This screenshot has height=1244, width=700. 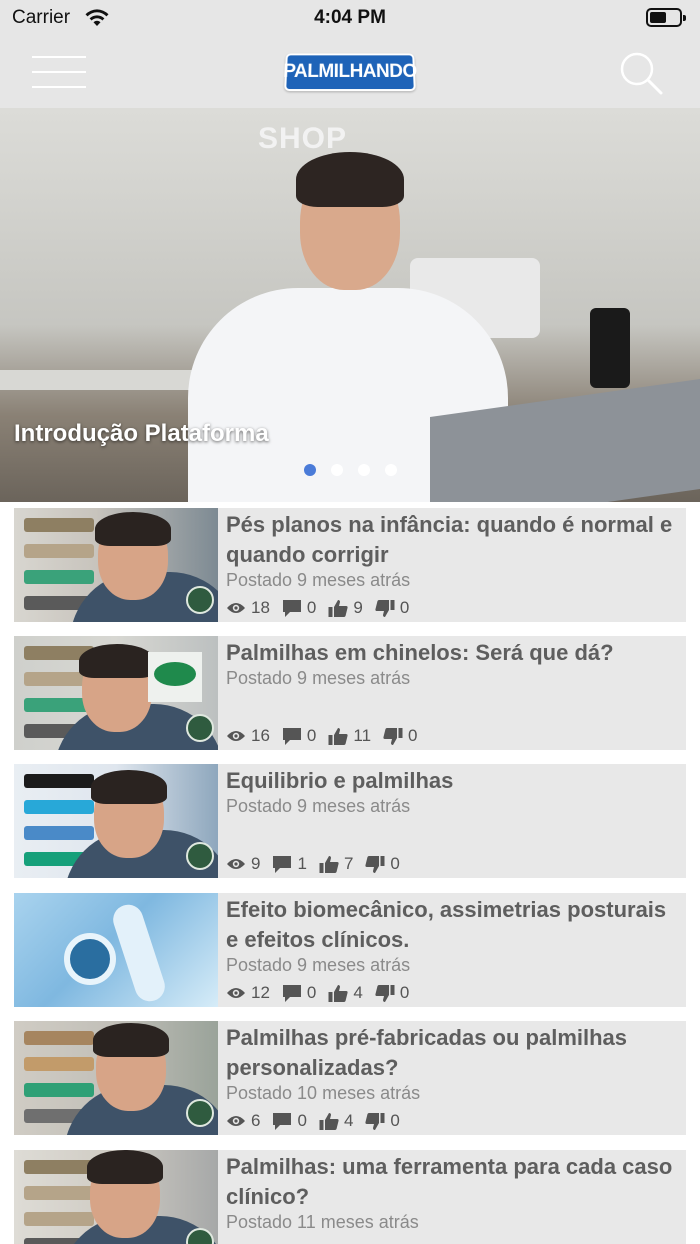 I want to click on comments-count: 1, so click(x=302, y=863).